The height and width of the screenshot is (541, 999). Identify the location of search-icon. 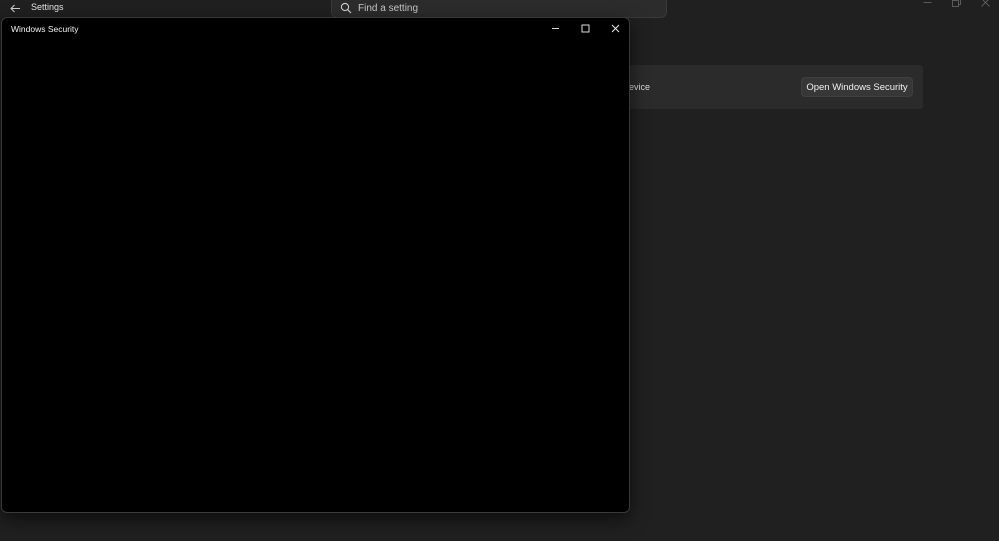
(346, 8).